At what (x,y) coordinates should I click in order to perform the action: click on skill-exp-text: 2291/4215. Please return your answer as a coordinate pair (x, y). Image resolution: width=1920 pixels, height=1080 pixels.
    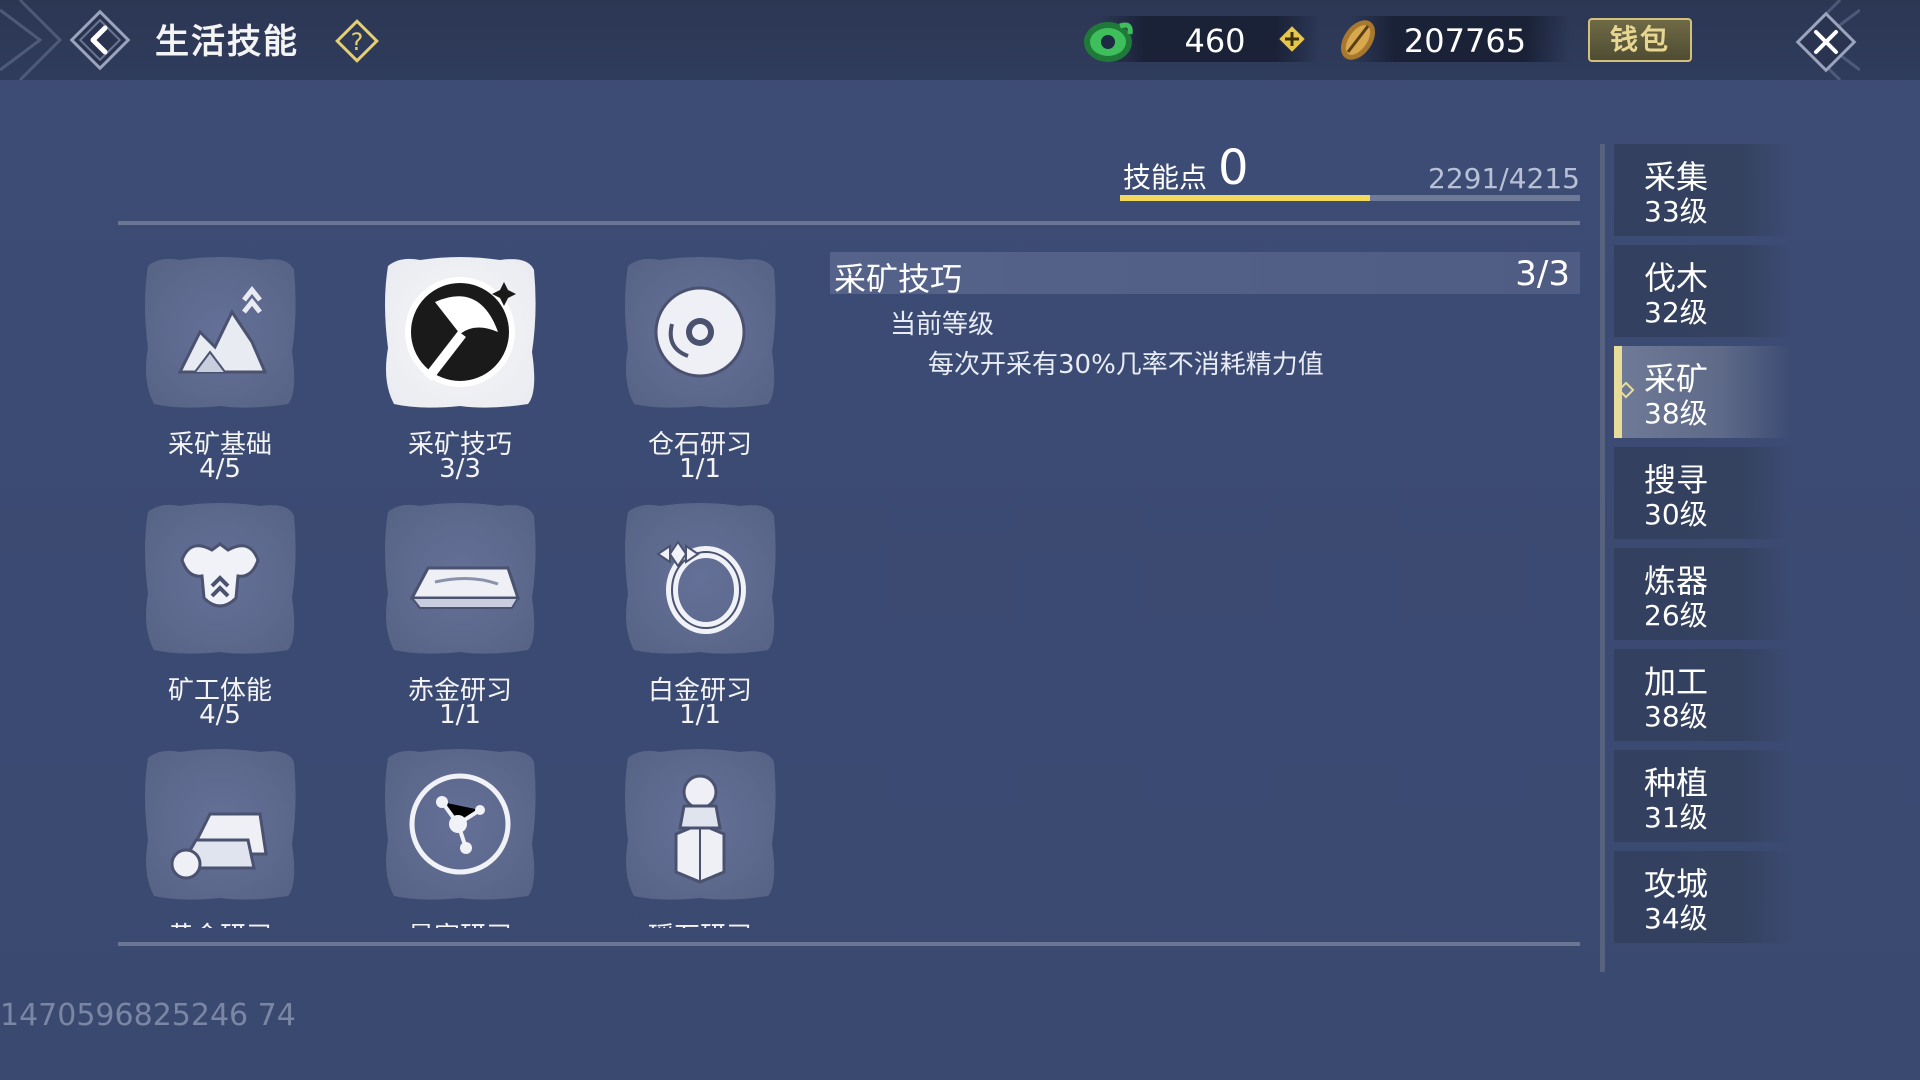
    Looking at the image, I should click on (1504, 178).